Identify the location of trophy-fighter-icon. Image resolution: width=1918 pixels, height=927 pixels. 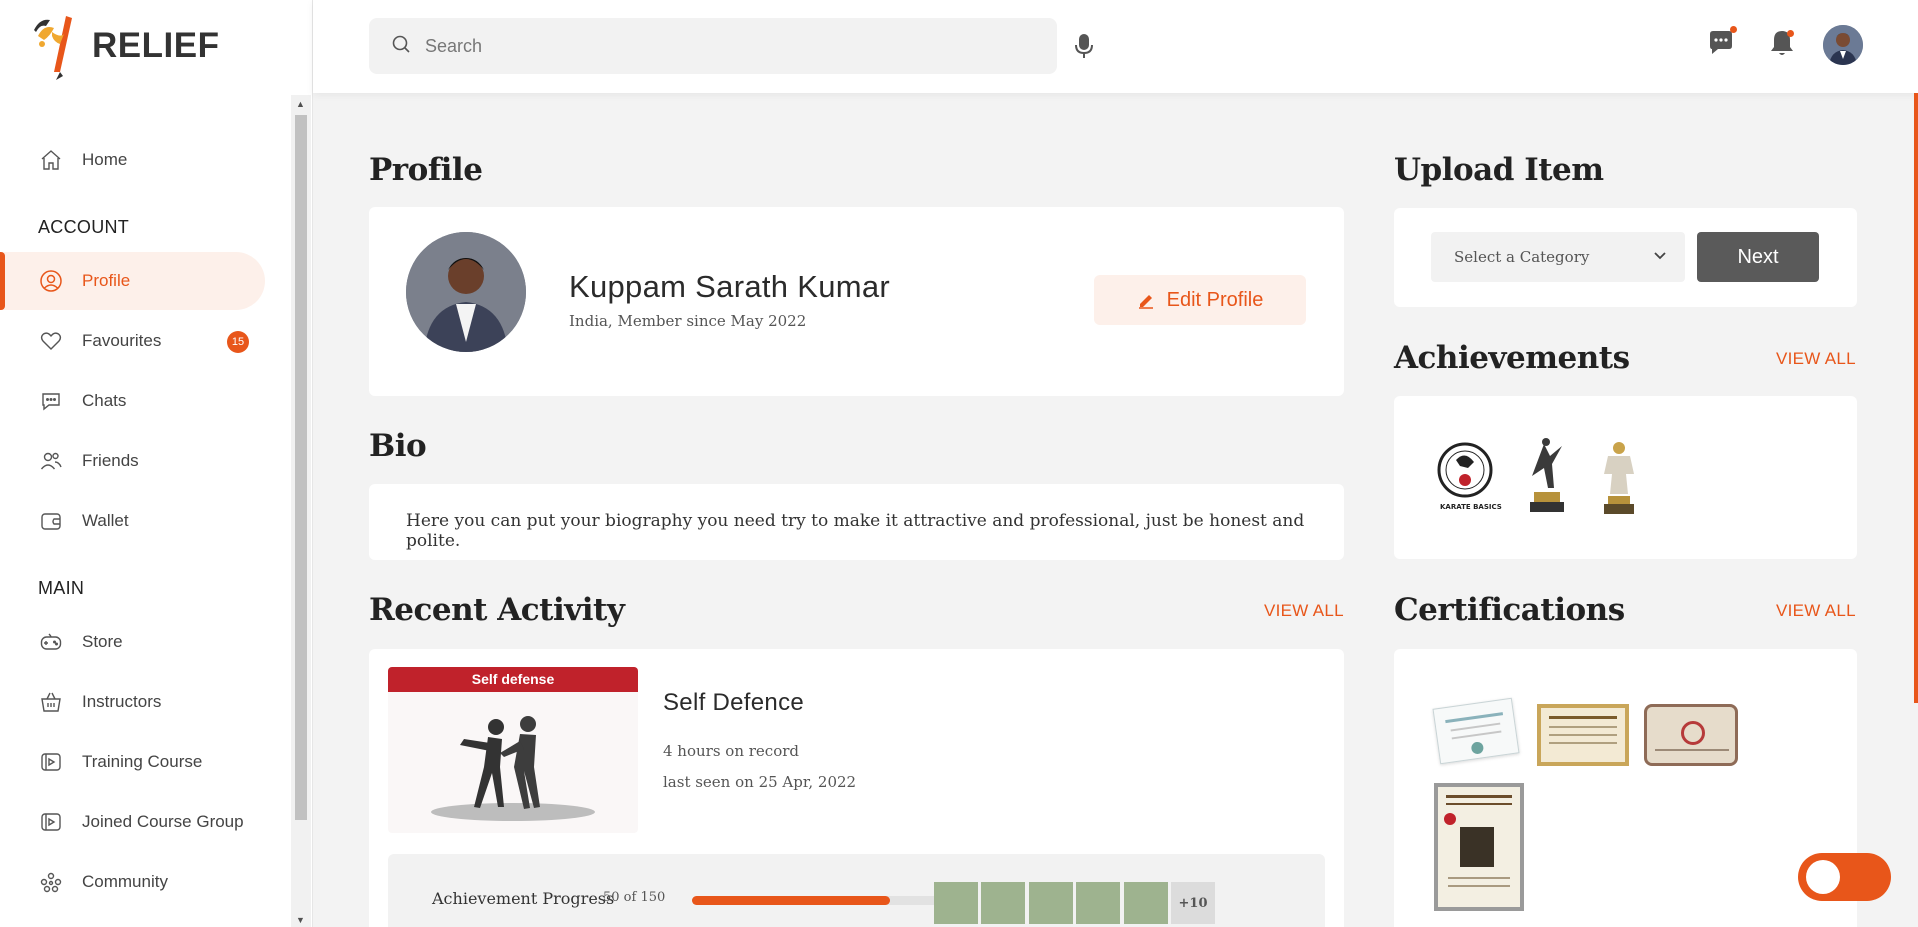
(1619, 476).